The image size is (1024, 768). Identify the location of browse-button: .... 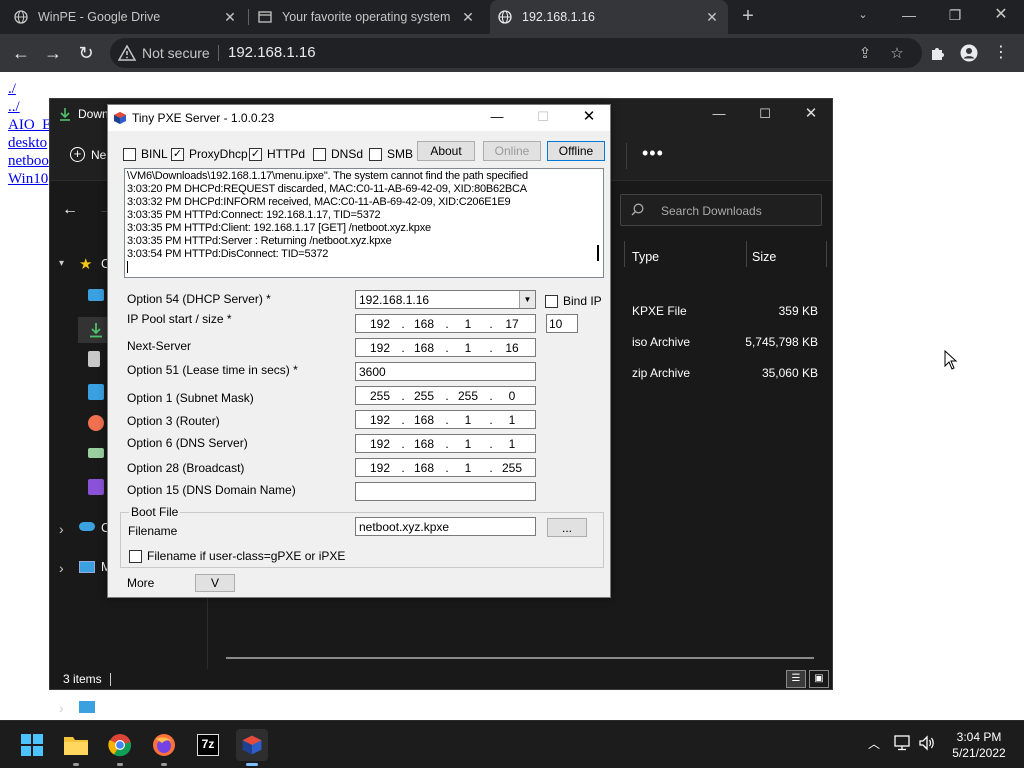
(567, 527).